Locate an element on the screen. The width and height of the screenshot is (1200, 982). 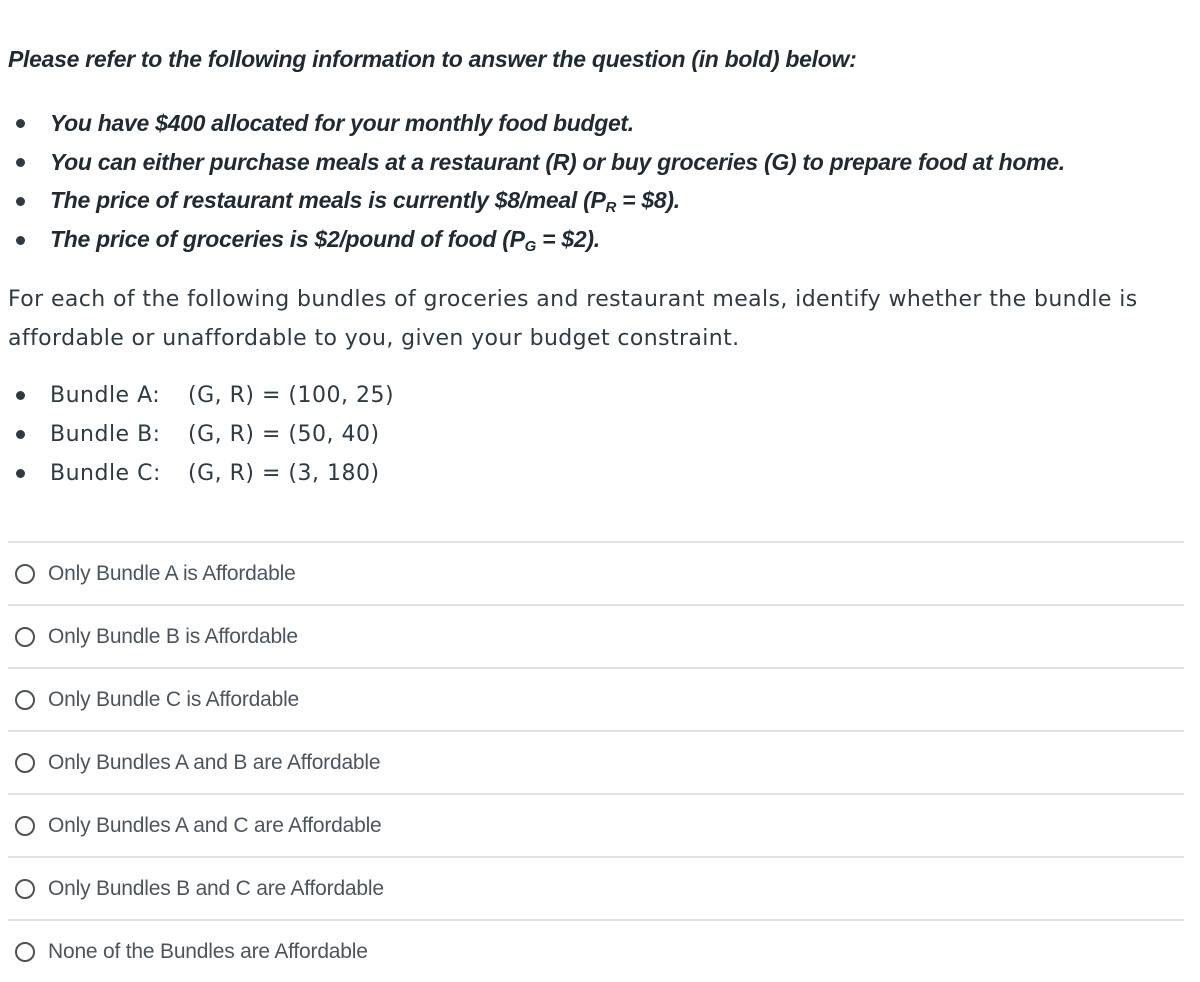
answer-option: None of the Bundles are Affordable is located at coordinates (596, 950).